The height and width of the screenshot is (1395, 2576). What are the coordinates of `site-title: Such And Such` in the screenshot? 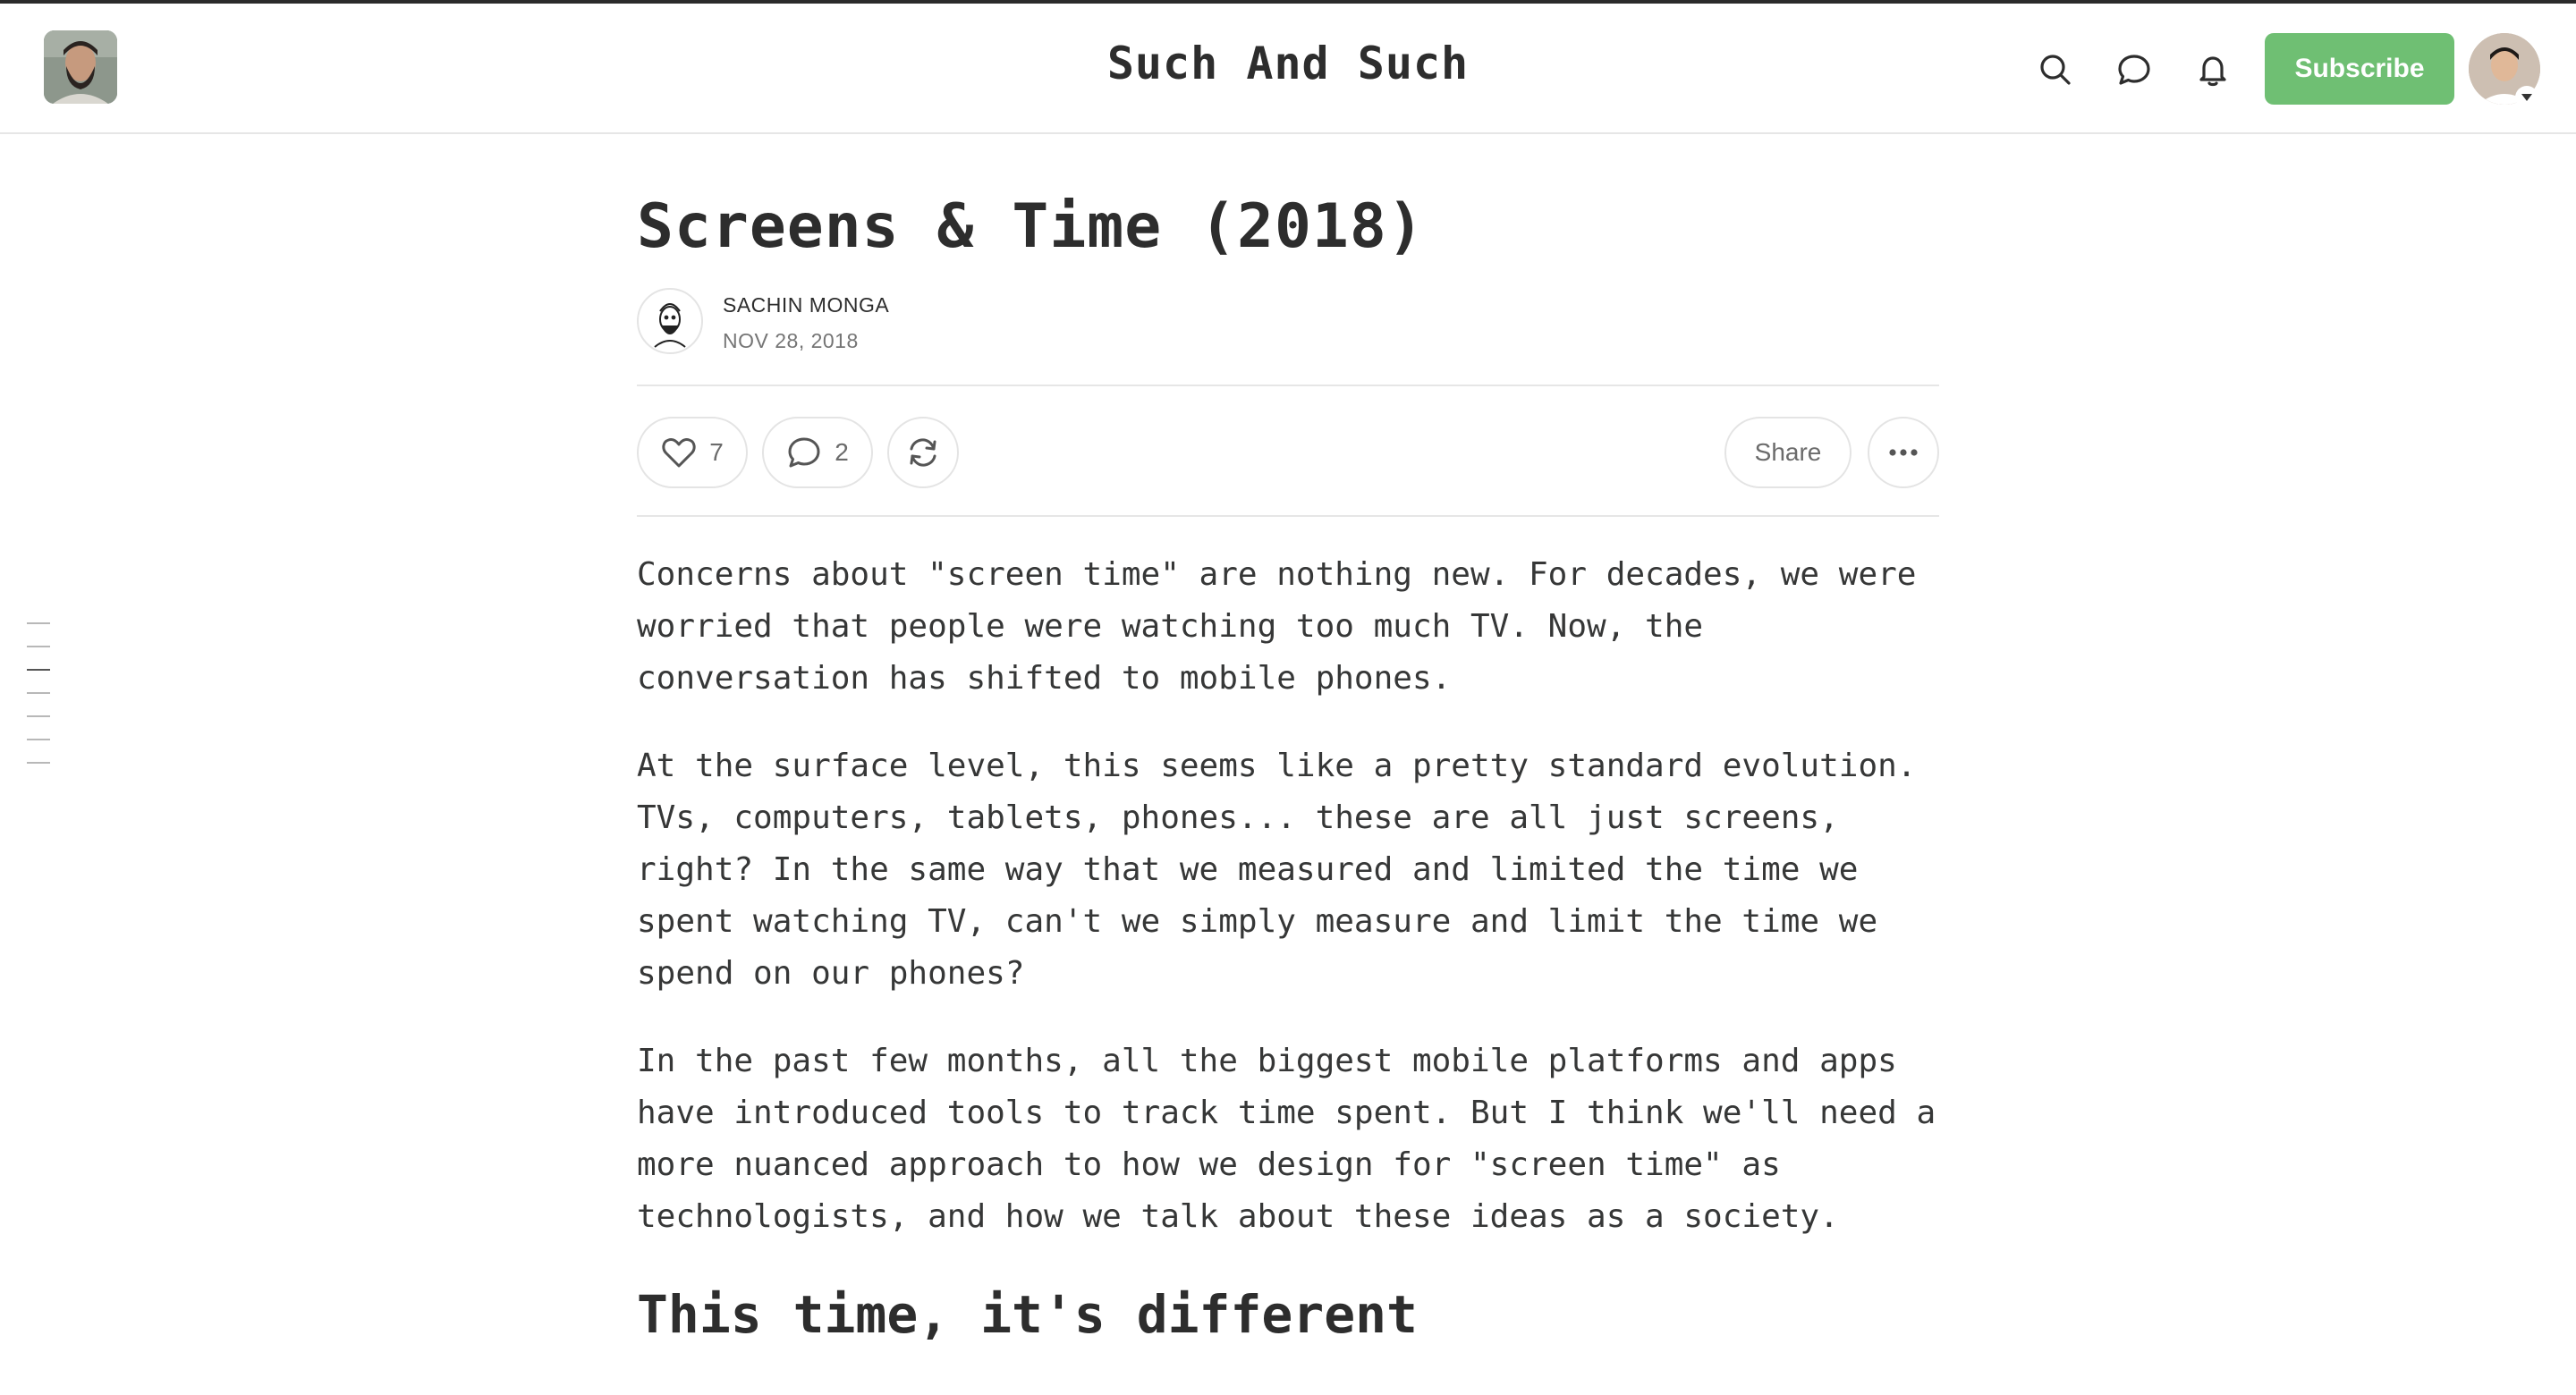 It's located at (1288, 63).